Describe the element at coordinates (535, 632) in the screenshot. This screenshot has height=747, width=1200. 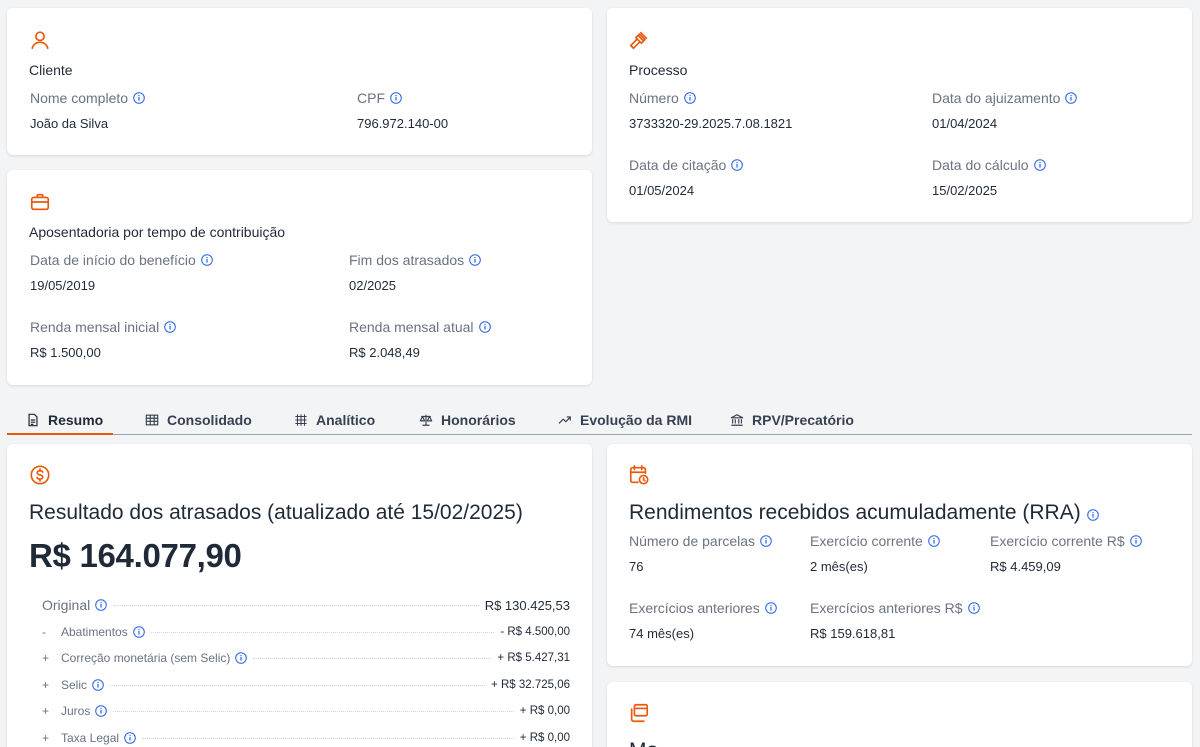
I see `abatimentos-value: - R$ 4.500,00` at that location.